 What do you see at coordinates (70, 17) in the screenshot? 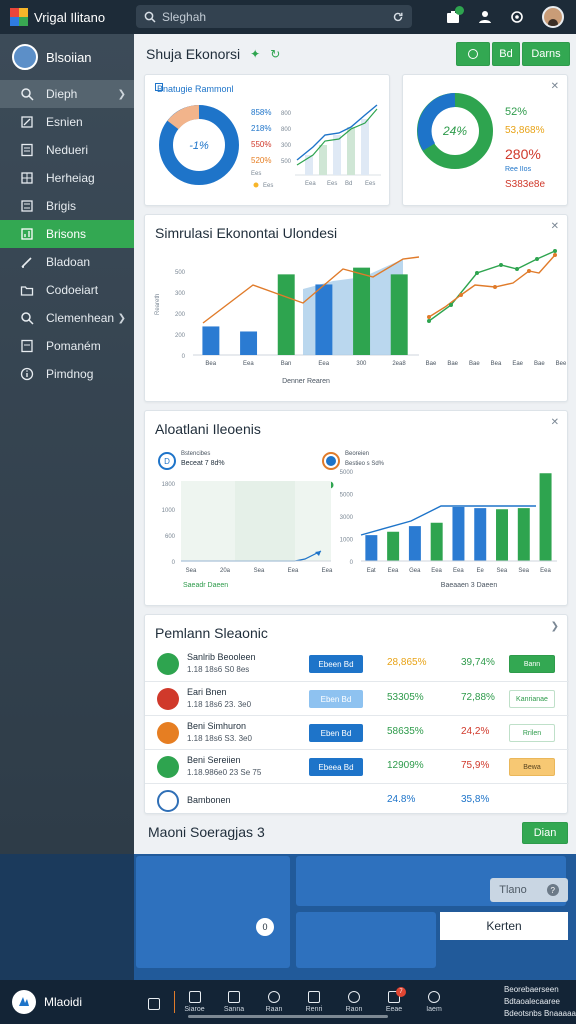
I see `app-name: Vrigal Ilitano` at bounding box center [70, 17].